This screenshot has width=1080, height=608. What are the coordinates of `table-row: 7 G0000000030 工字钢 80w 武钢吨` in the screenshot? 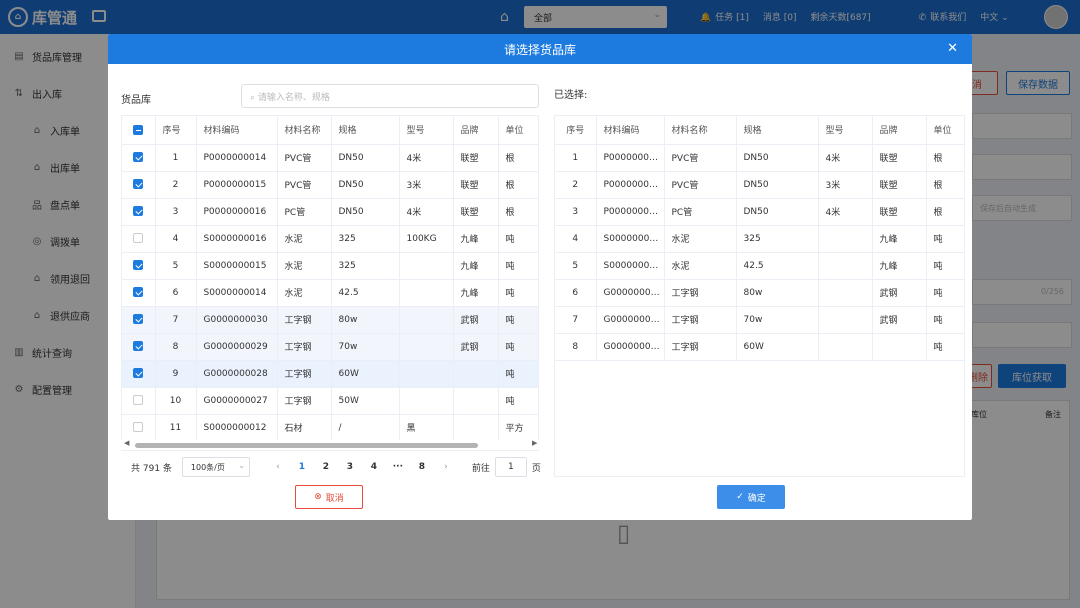 It's located at (330, 320).